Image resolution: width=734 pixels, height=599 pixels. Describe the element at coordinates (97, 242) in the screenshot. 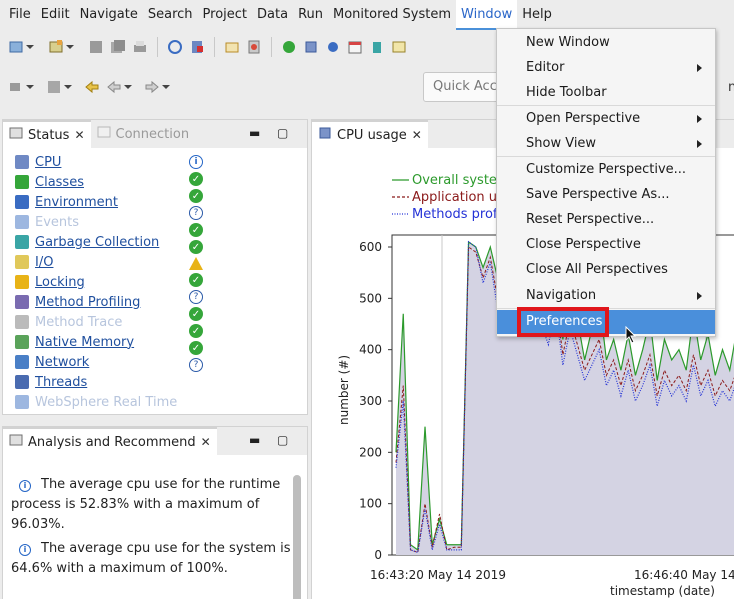

I see `status-item-label: Garbage Collection` at that location.